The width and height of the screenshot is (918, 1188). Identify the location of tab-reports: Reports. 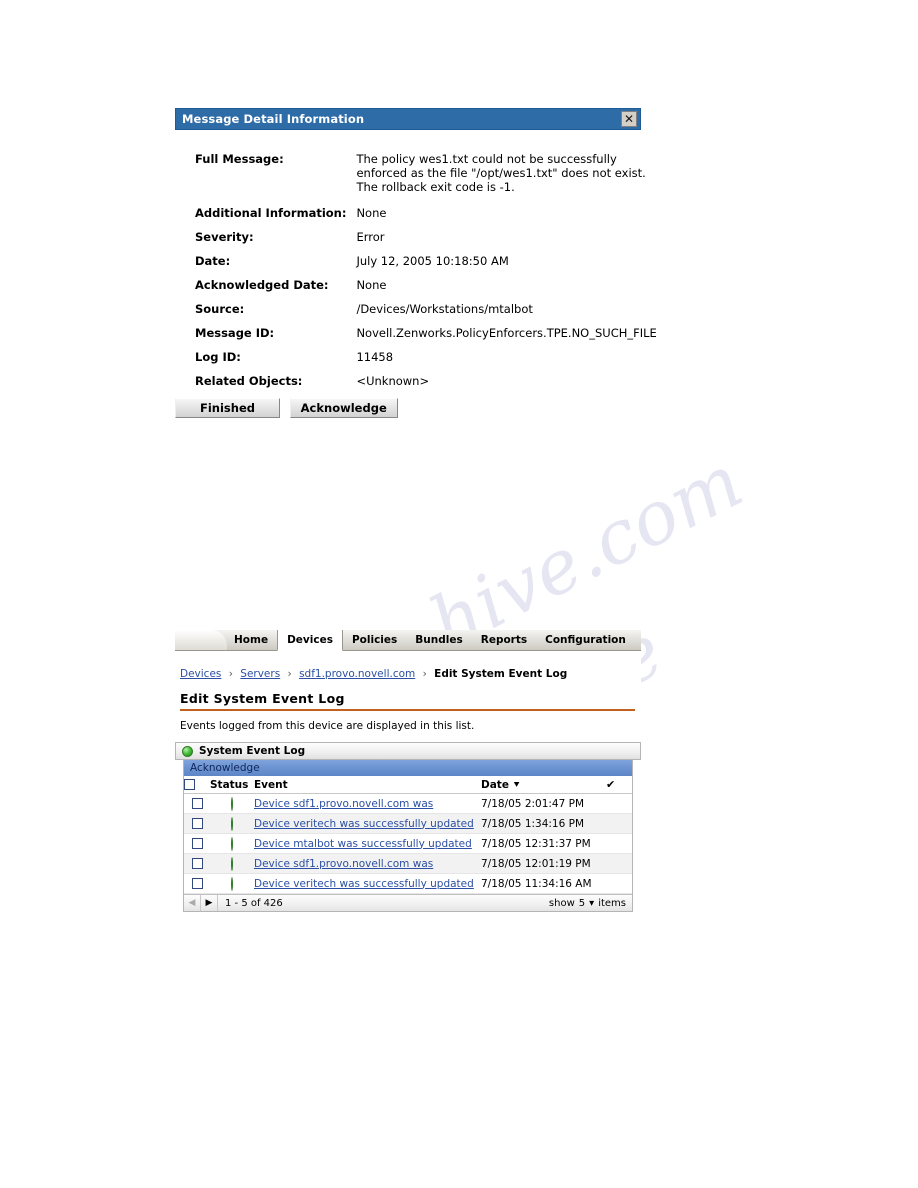
(504, 640).